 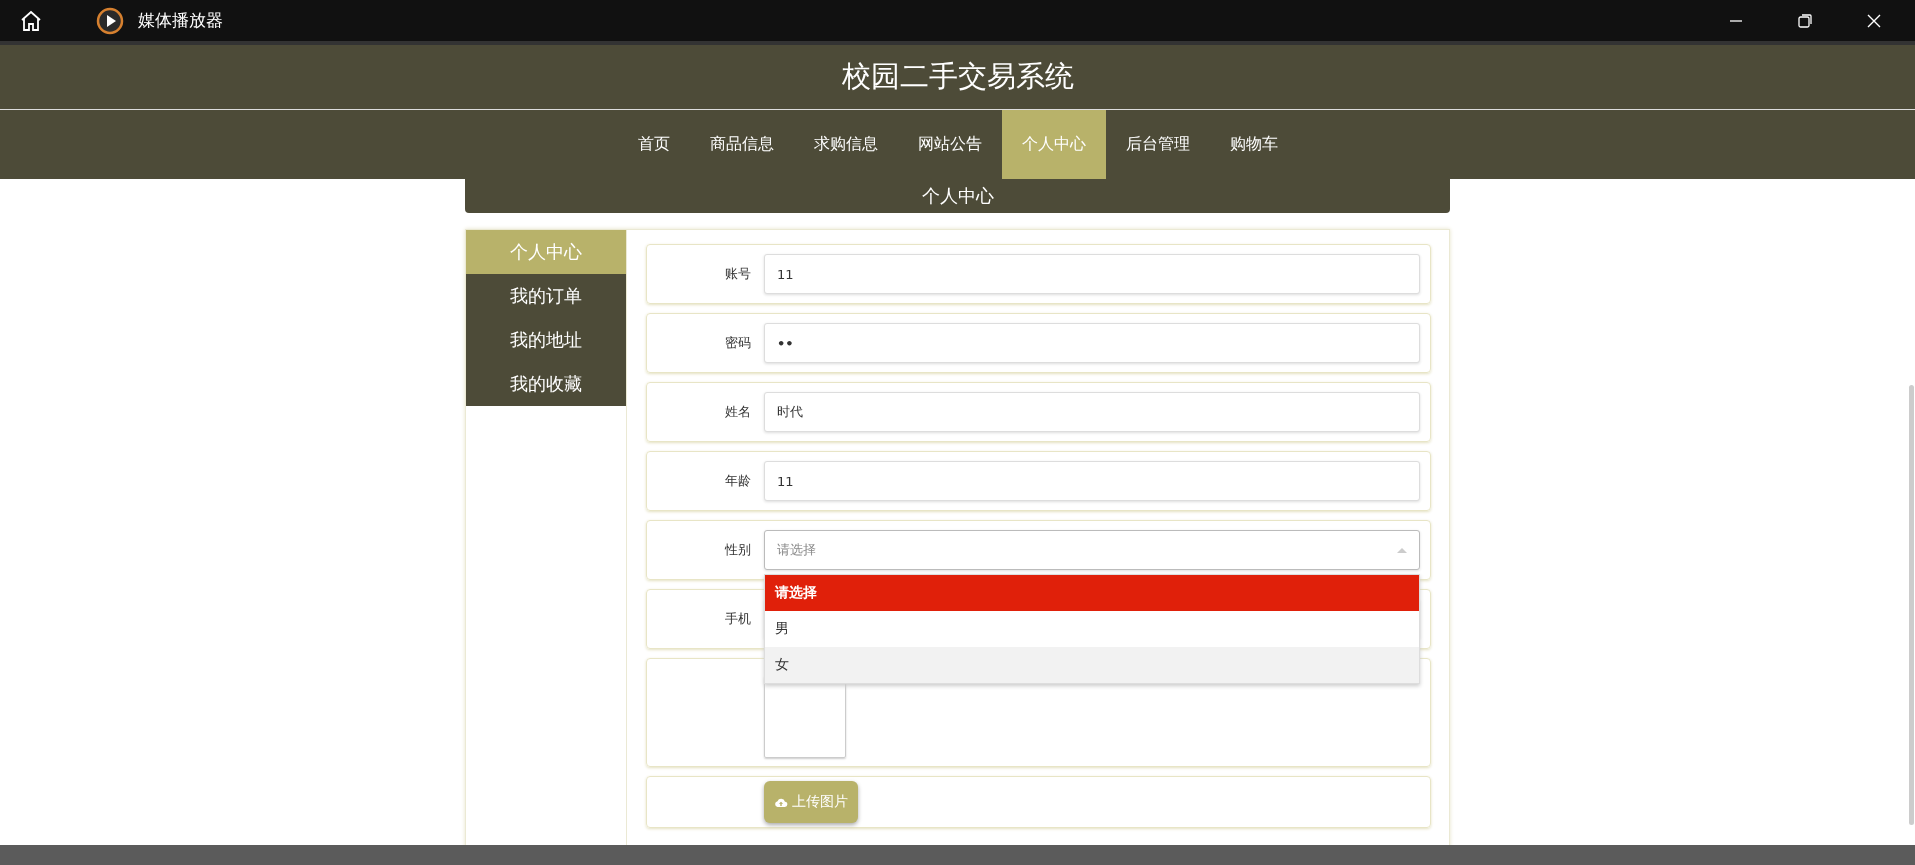 I want to click on field-label: 性别, so click(x=738, y=550).